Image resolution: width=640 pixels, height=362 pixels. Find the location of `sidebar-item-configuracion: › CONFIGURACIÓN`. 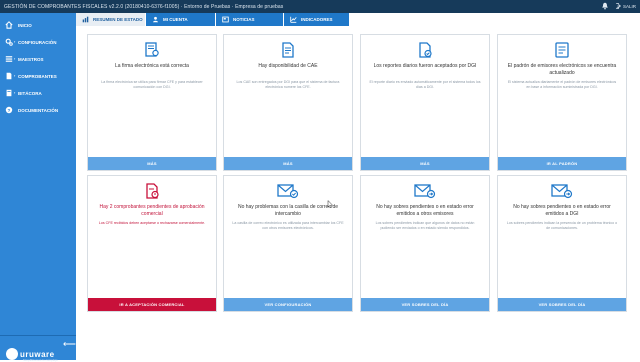

sidebar-item-configuracion: › CONFIGURACIÓN is located at coordinates (38, 42).